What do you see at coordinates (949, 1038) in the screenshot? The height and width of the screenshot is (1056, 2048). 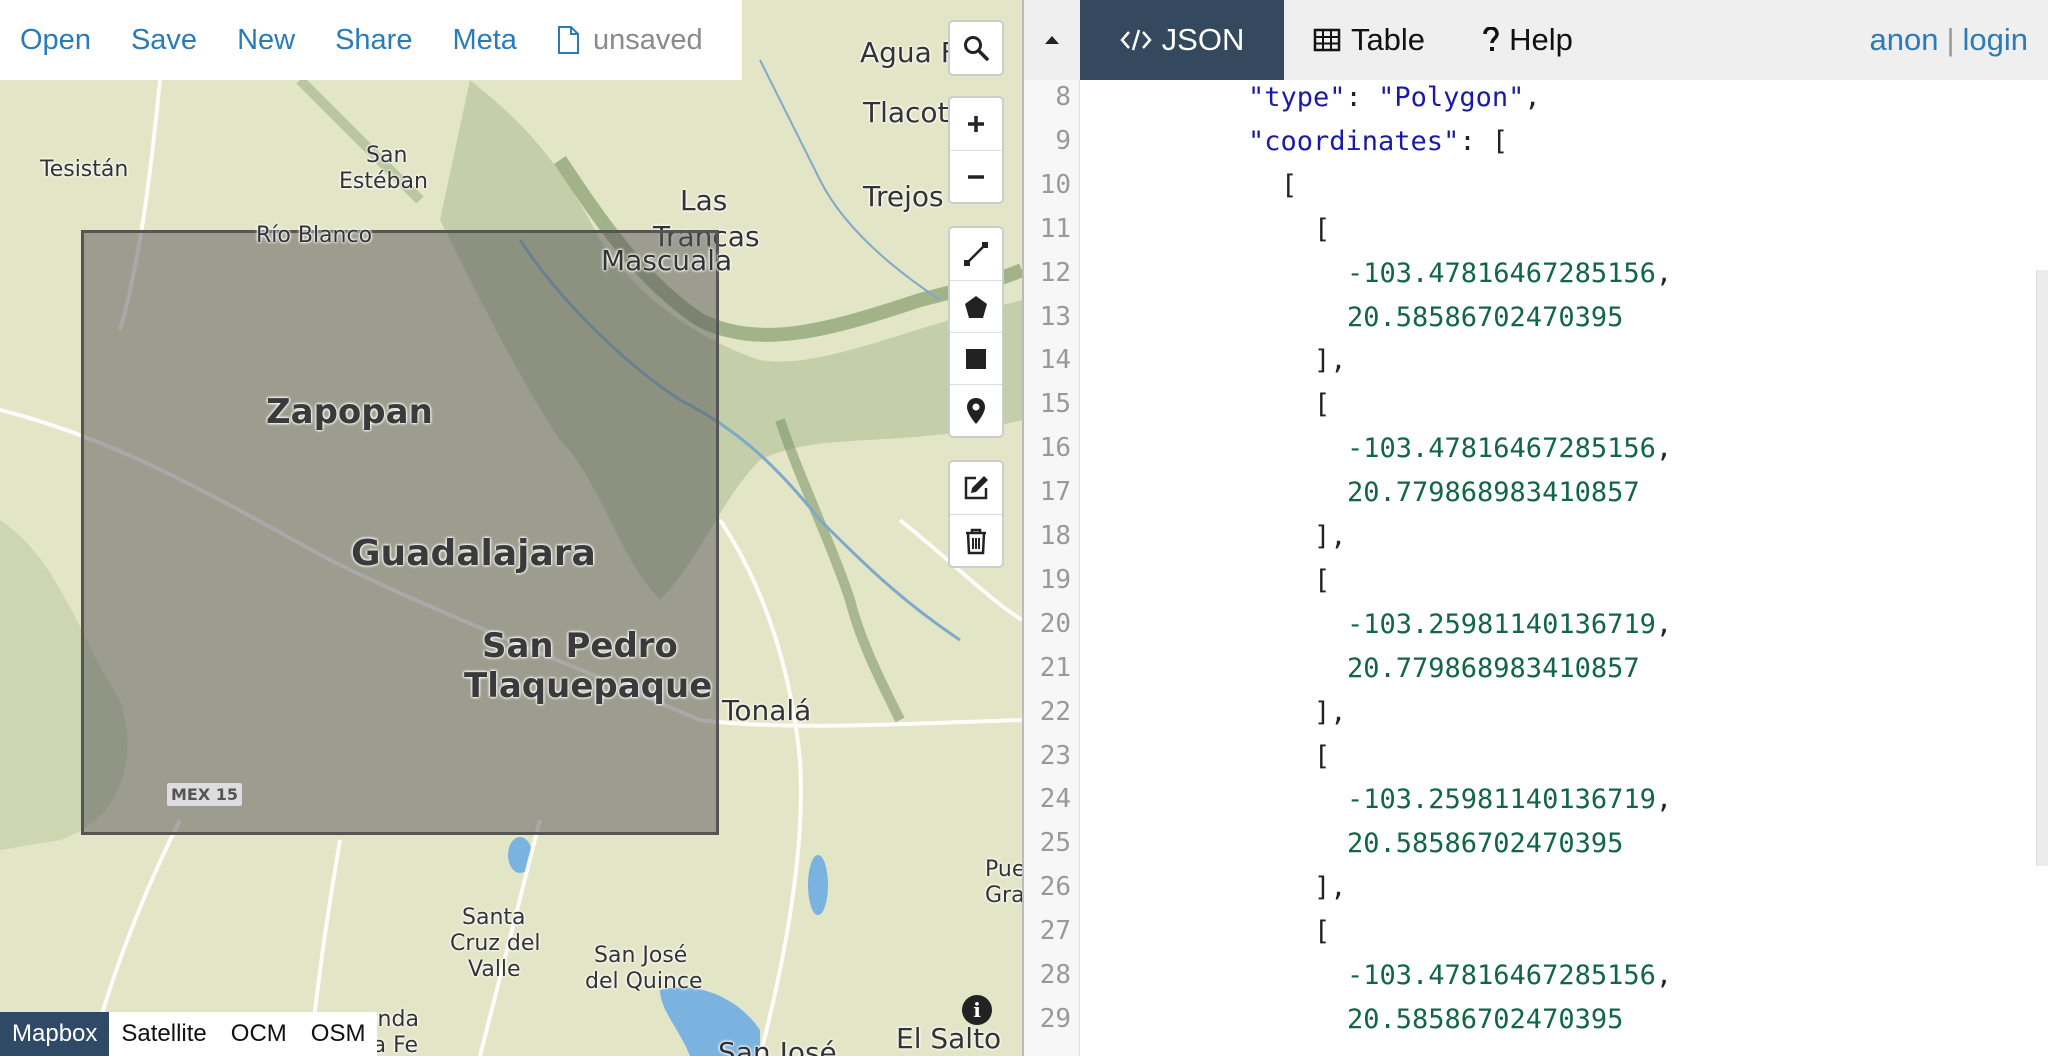 I see `place-label: El Salto` at bounding box center [949, 1038].